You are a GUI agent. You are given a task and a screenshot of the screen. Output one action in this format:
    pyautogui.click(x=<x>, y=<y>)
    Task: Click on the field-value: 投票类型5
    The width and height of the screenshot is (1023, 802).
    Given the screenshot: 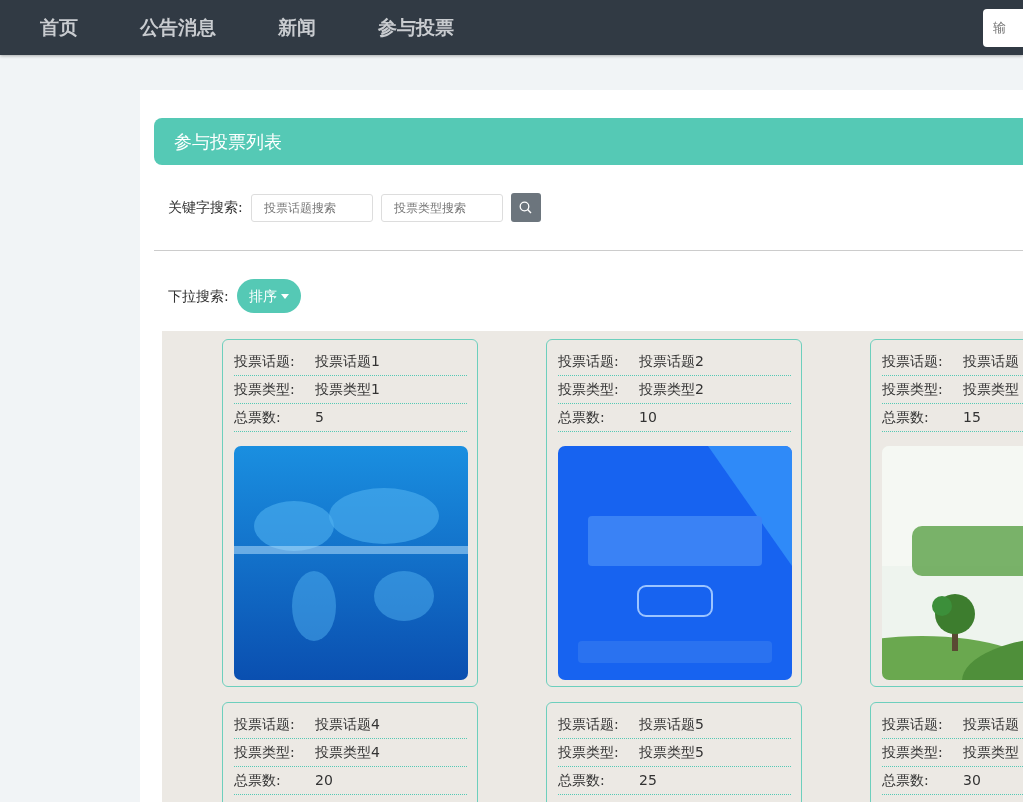 What is the action you would take?
    pyautogui.click(x=671, y=752)
    